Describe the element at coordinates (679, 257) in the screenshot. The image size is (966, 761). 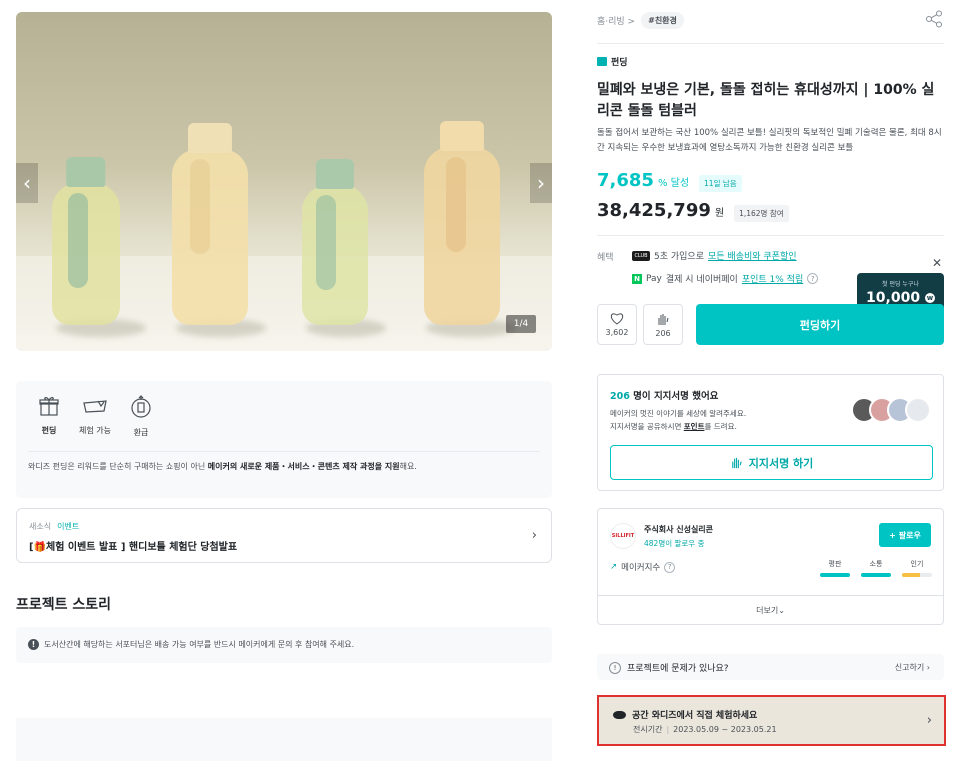
I see `benefit-text: 5초 가입으로` at that location.